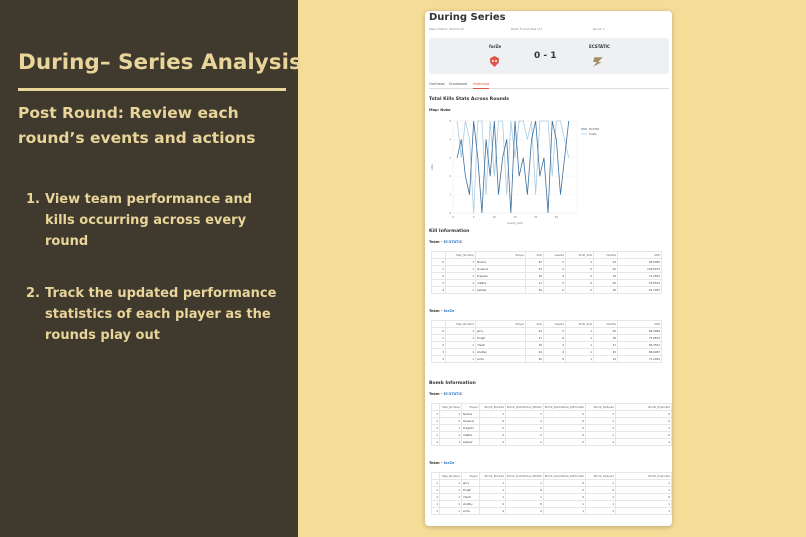 The height and width of the screenshot is (537, 806). I want to click on table-cell: 22, so click(534, 262).